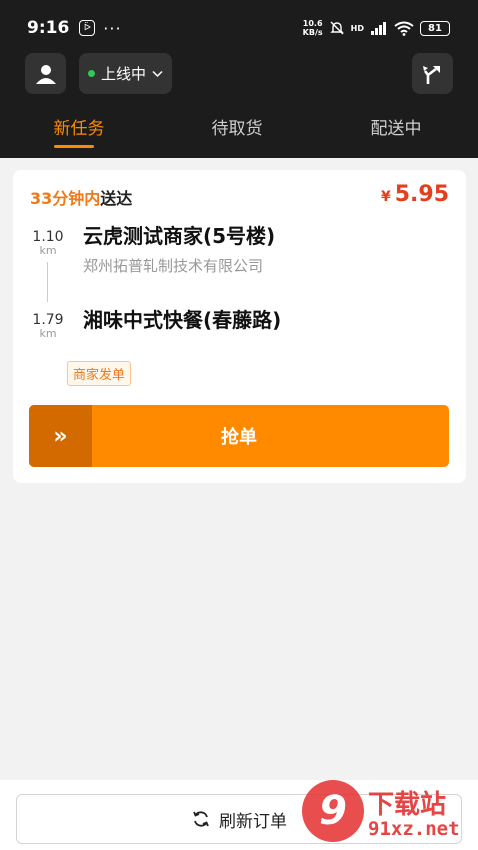 The height and width of the screenshot is (850, 478). What do you see at coordinates (74, 146) in the screenshot?
I see `active-tab-indicator` at bounding box center [74, 146].